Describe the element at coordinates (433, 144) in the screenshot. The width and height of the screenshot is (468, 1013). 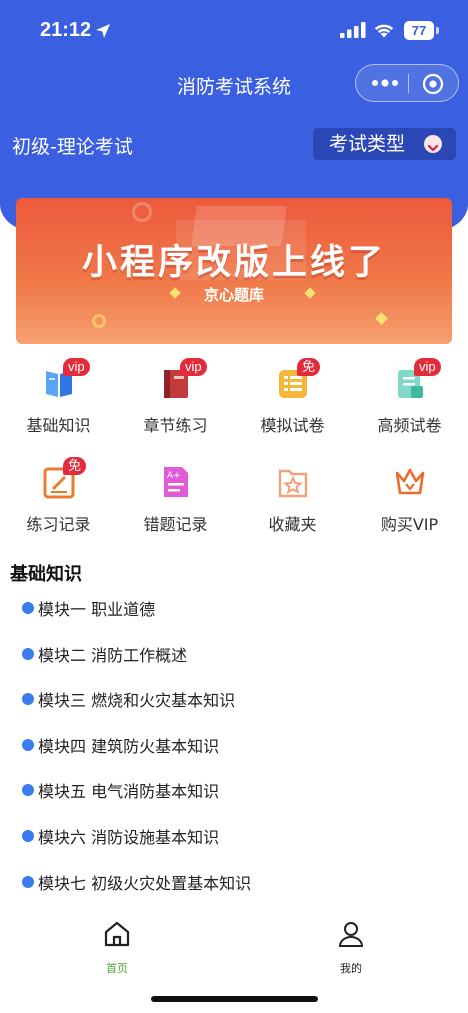
I see `chevron-down-icon` at that location.